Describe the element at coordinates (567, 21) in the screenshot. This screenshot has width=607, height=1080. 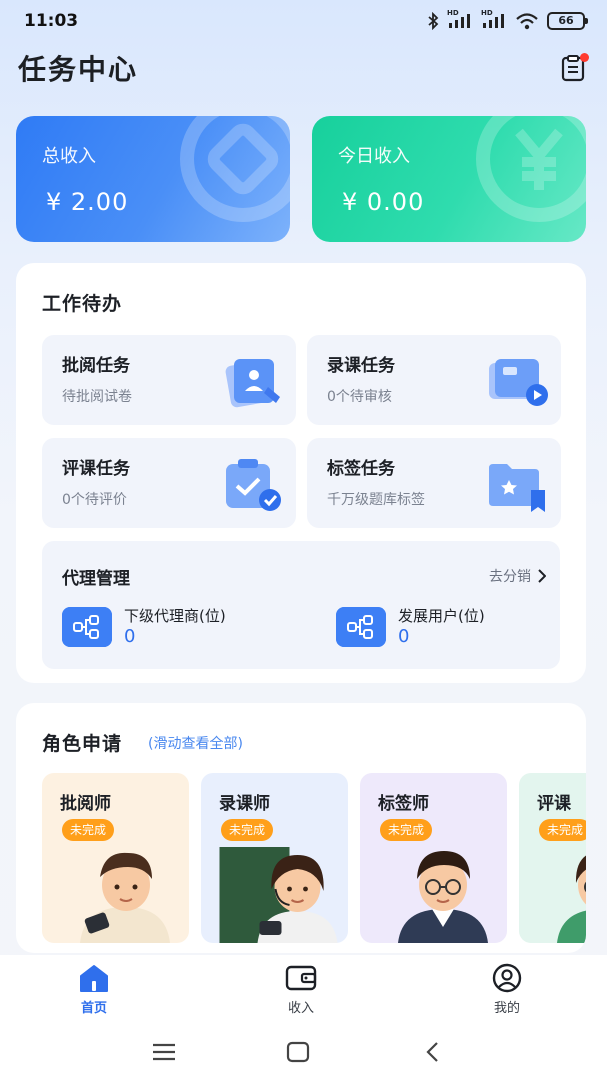
I see `battery-indicator: 66` at that location.